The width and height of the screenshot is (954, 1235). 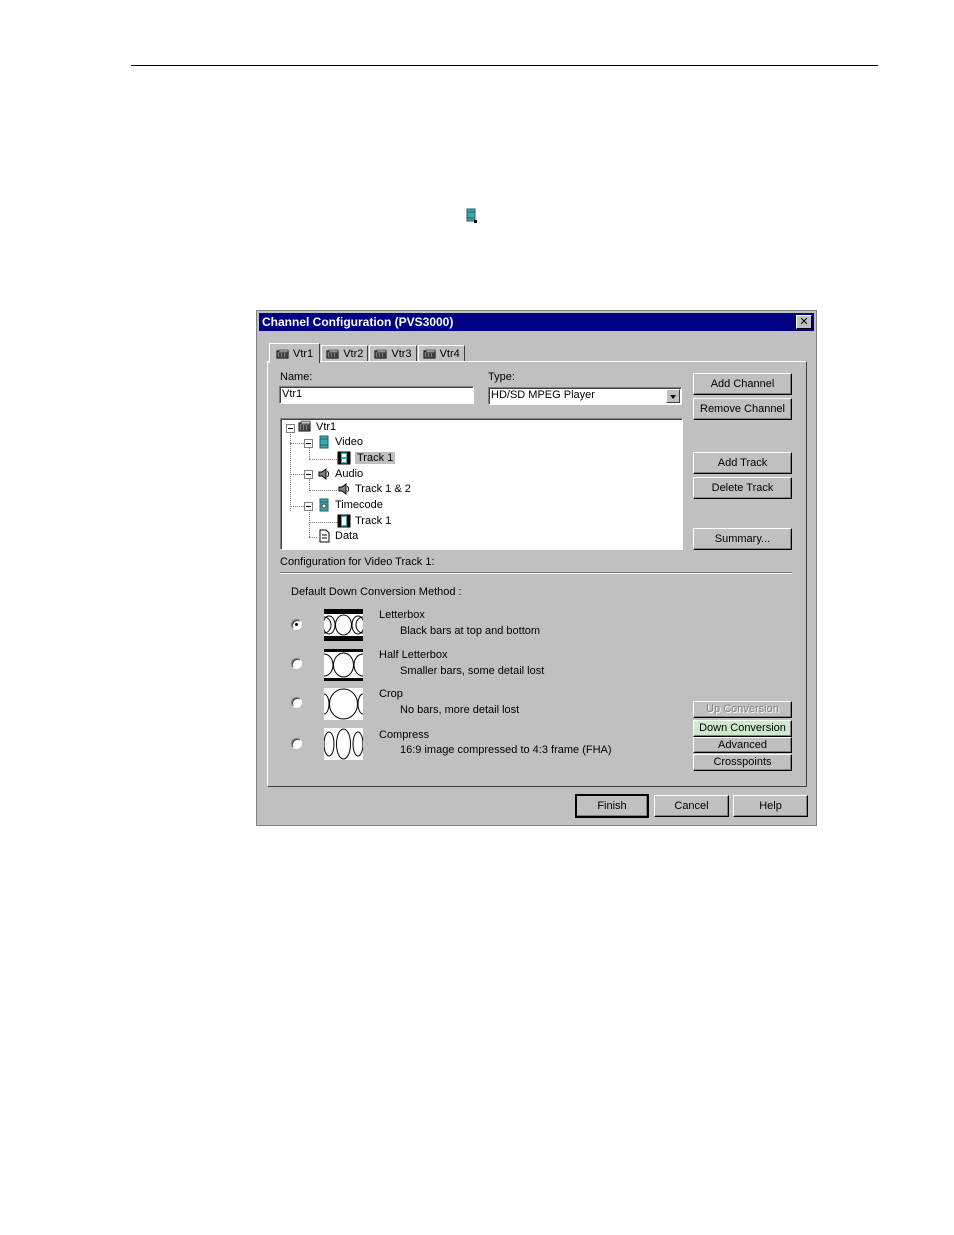 I want to click on compress-thumbnail, so click(x=343, y=744).